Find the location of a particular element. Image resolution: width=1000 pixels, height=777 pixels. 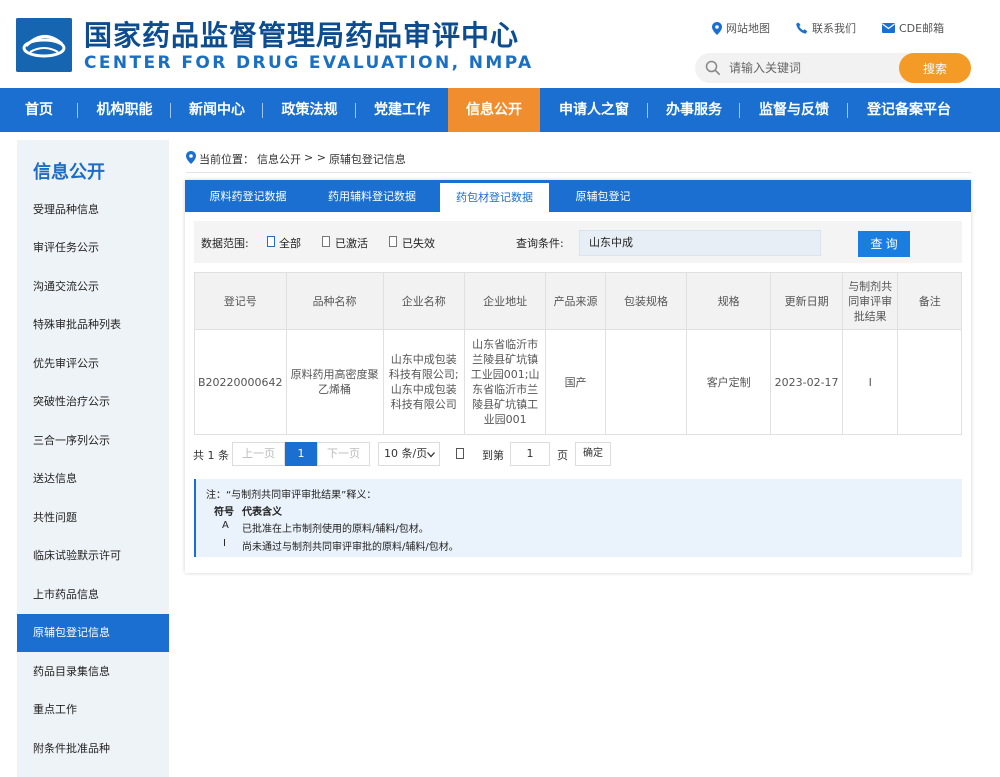

col-remarks: 备注 is located at coordinates (929, 301).